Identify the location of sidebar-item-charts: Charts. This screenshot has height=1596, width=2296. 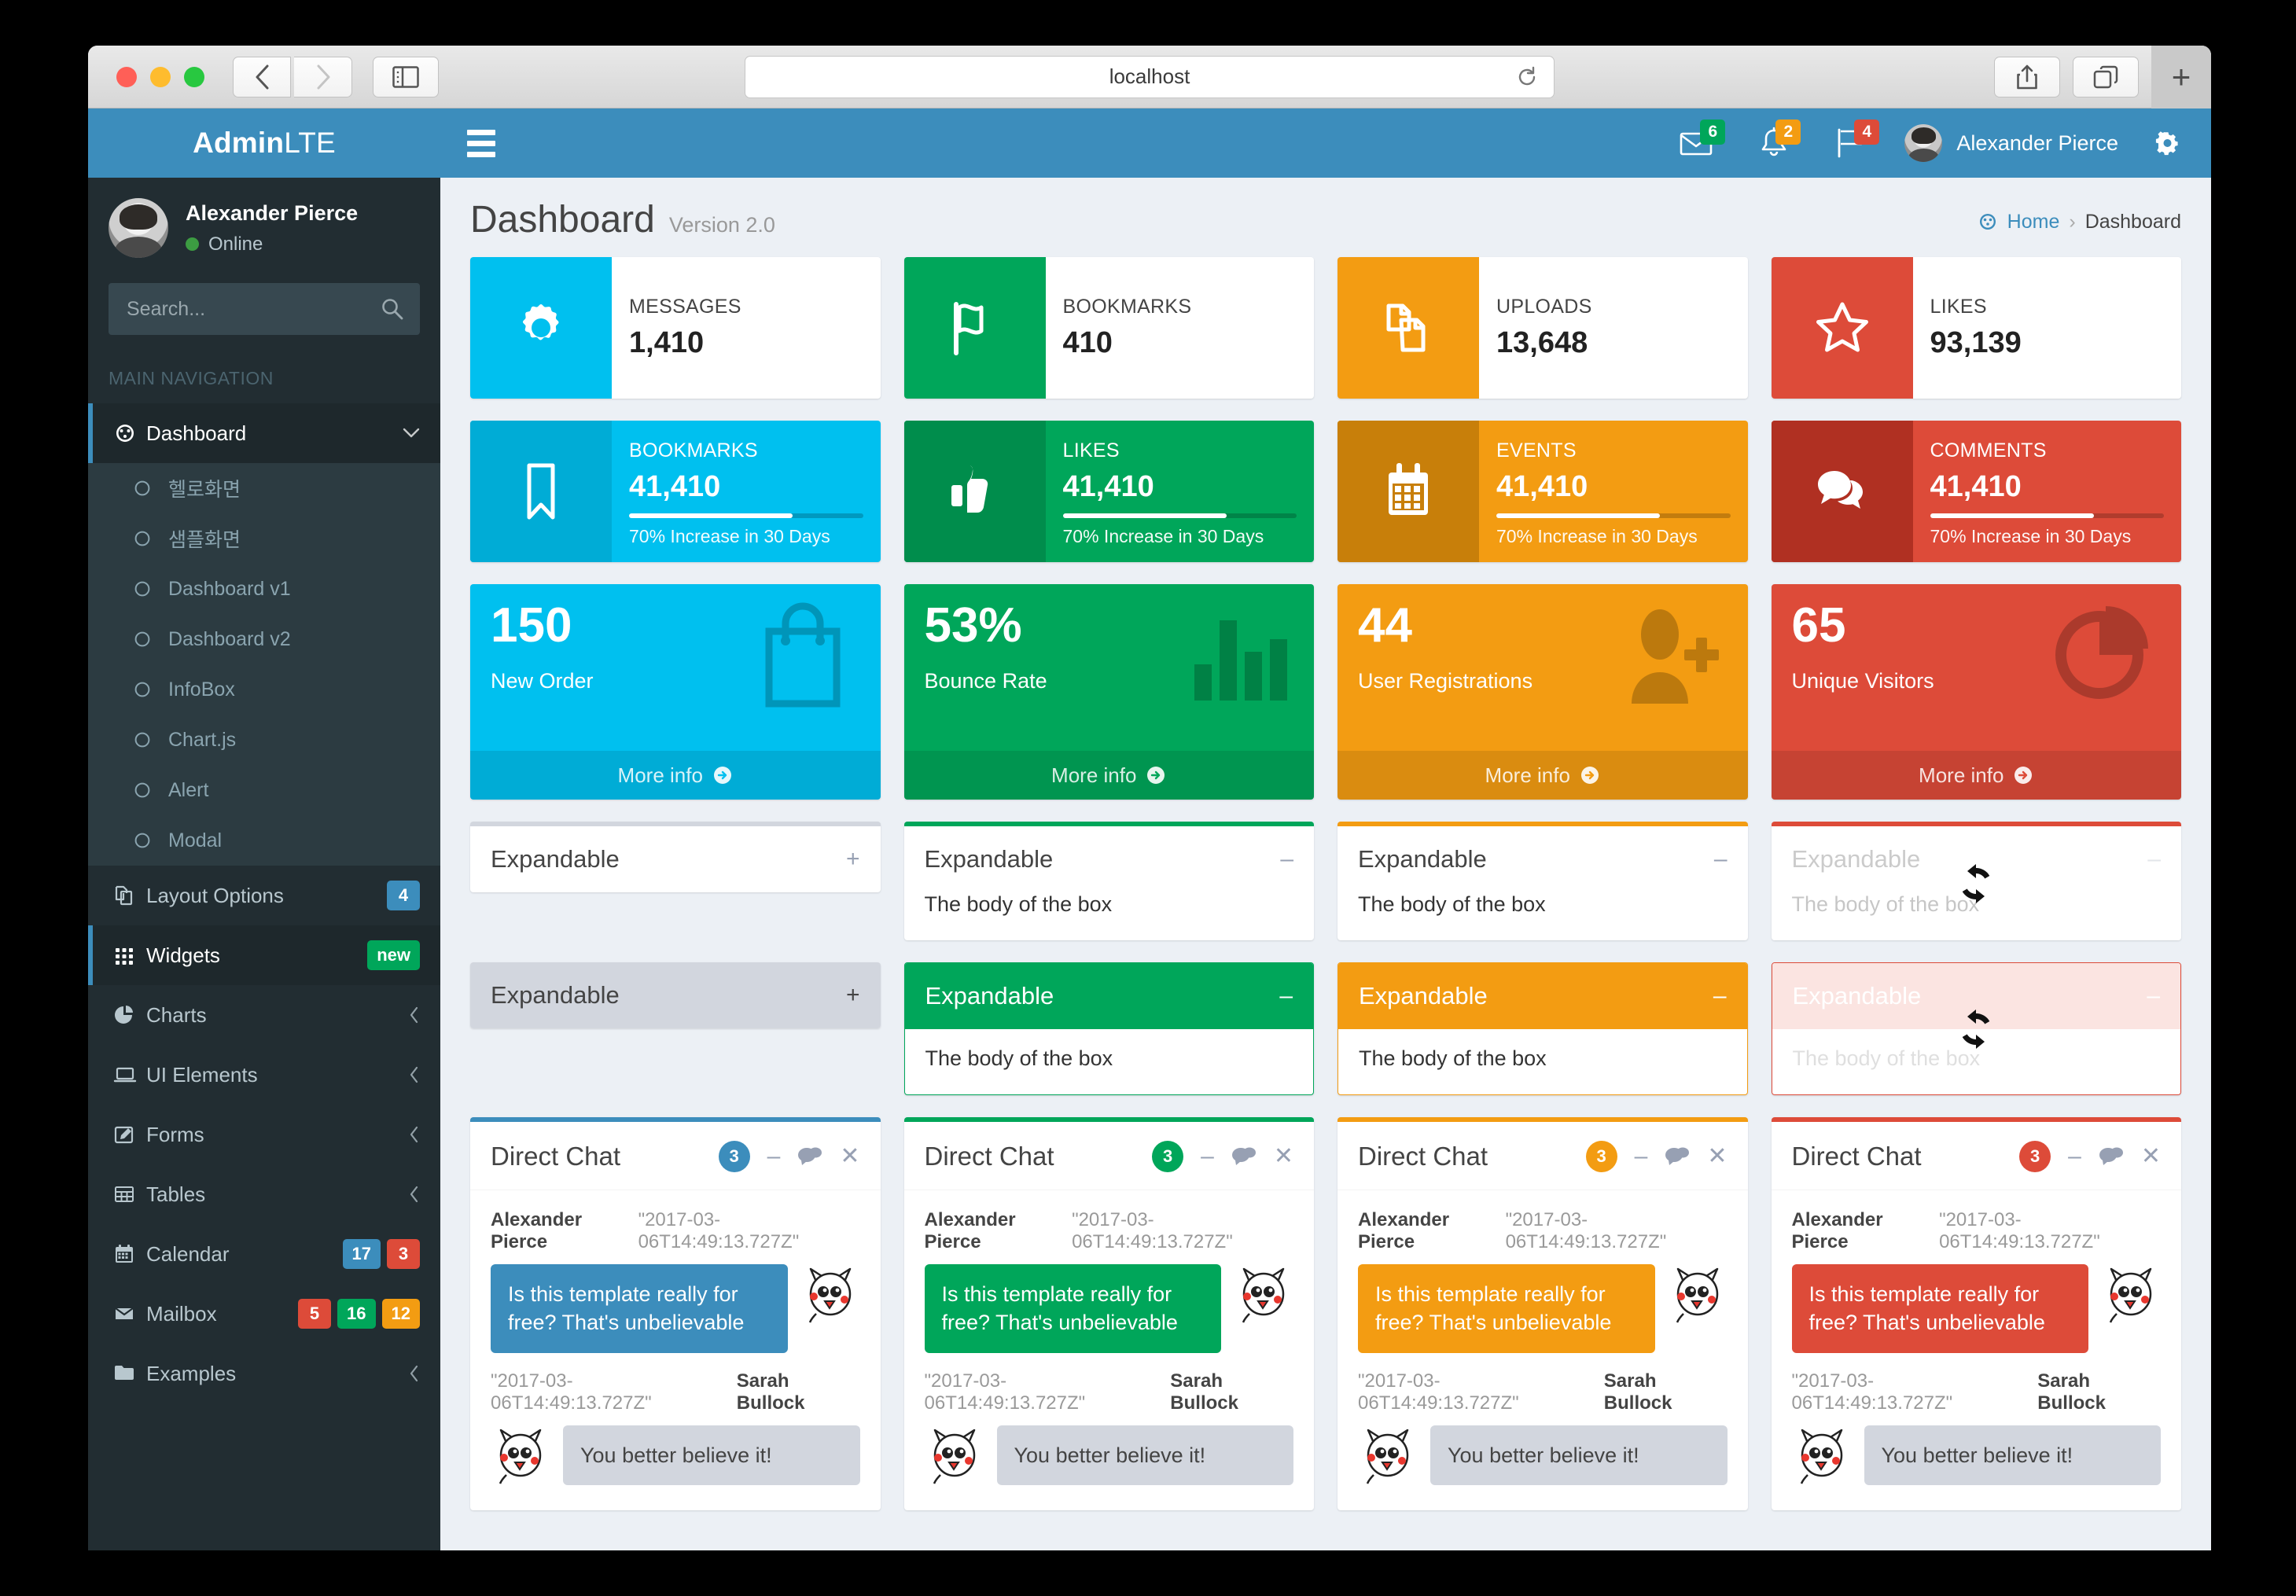
(264, 1015).